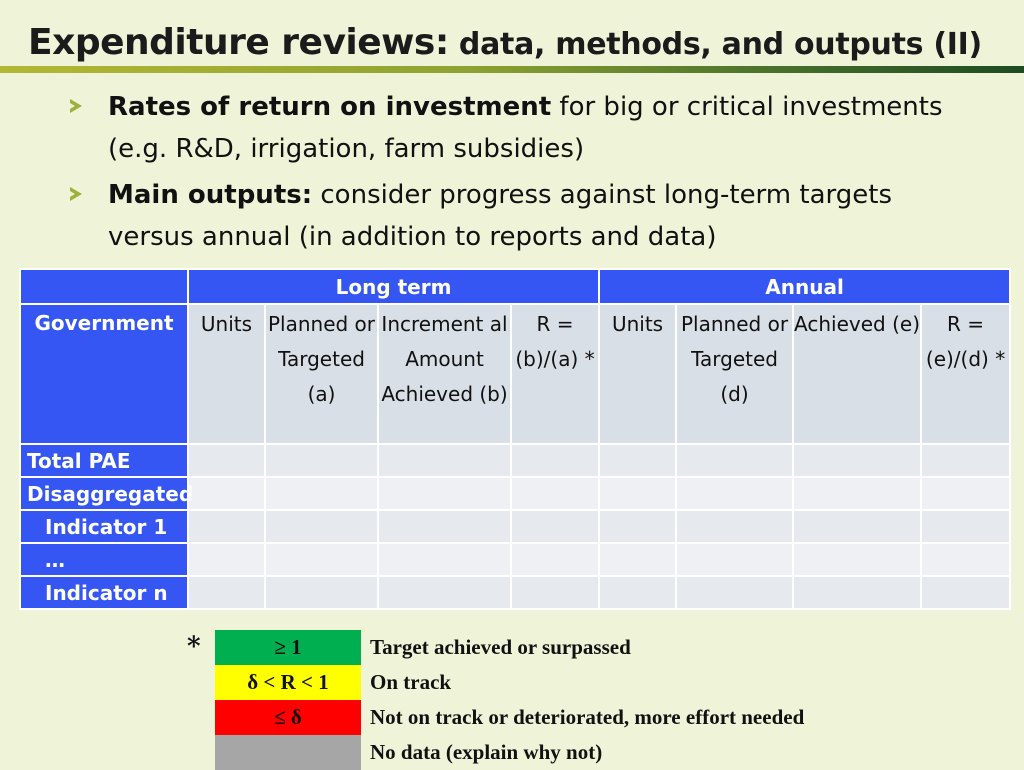 The image size is (1024, 770). I want to click on col-an-planned: Planned or Targeted (d), so click(735, 374).